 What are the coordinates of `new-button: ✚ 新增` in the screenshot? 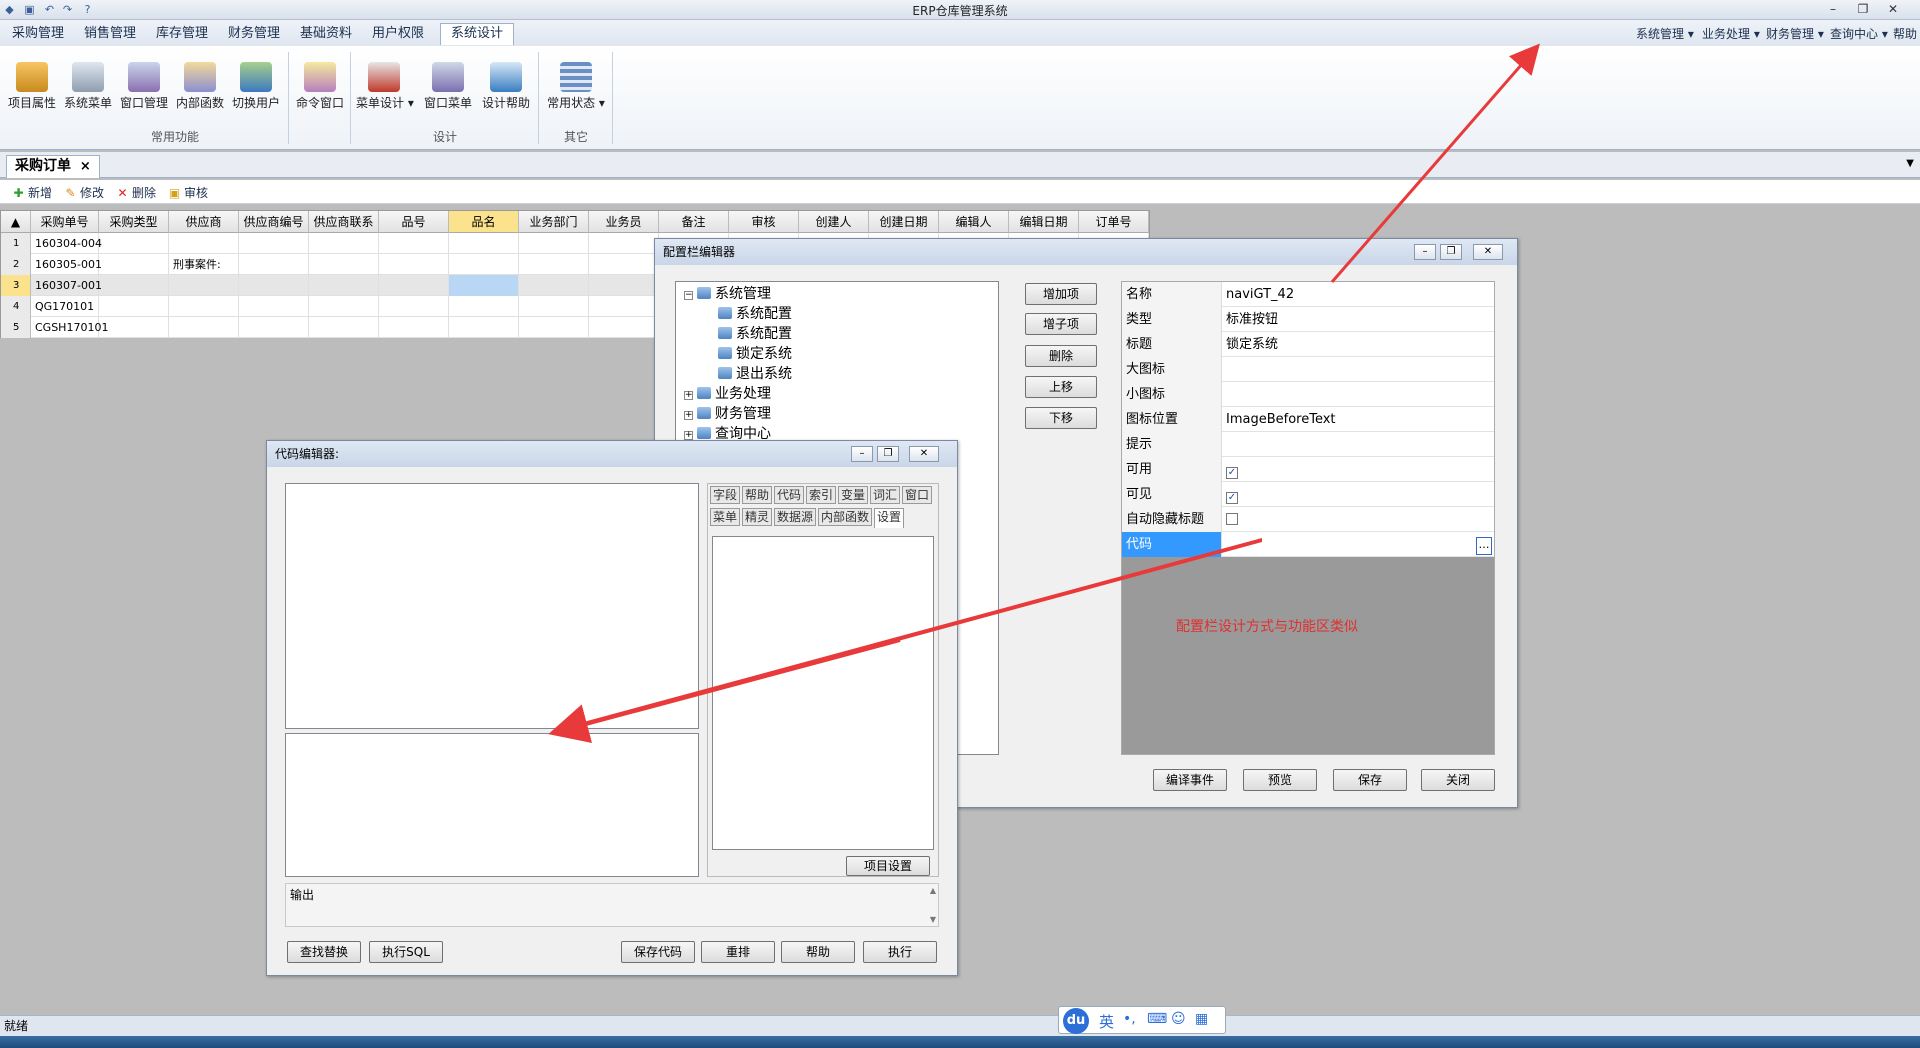 It's located at (32, 192).